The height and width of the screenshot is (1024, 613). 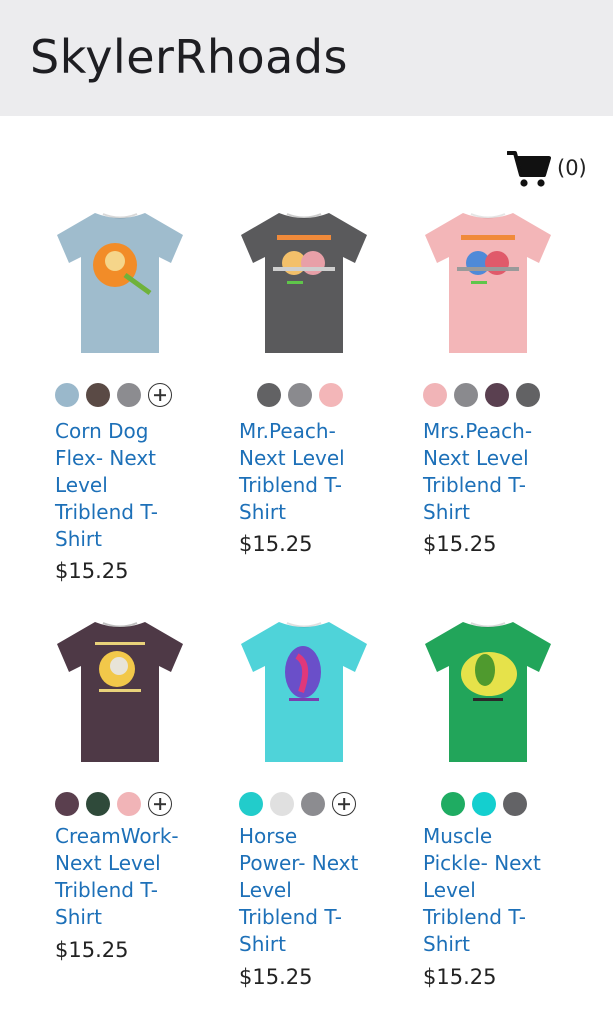 I want to click on product-name-link: CreamWork- Next Level Triblend T- Shirt, so click(x=125, y=877).